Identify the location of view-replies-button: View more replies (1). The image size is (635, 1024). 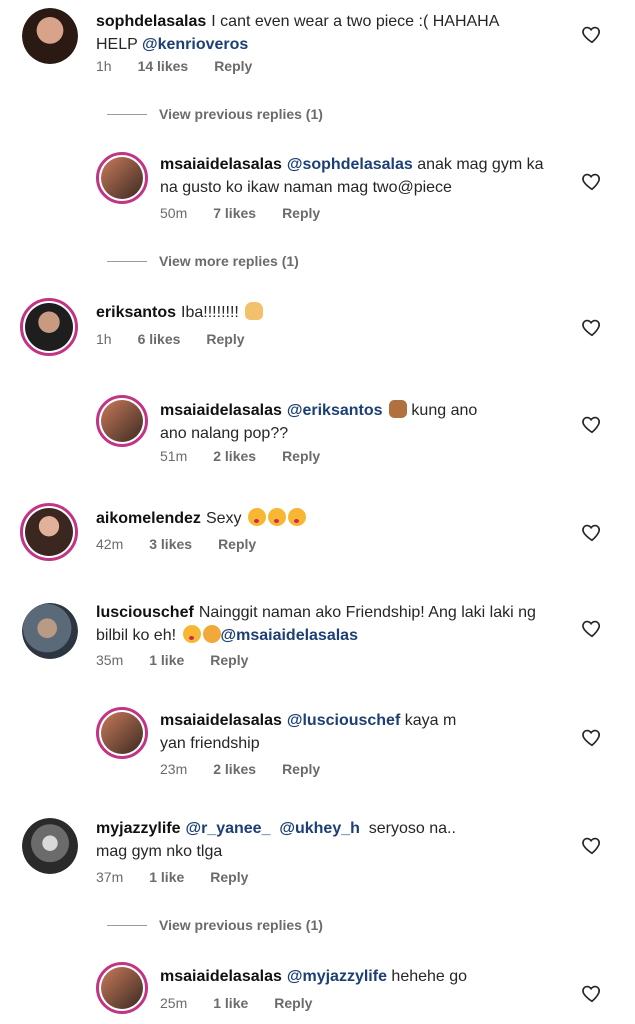
(203, 261).